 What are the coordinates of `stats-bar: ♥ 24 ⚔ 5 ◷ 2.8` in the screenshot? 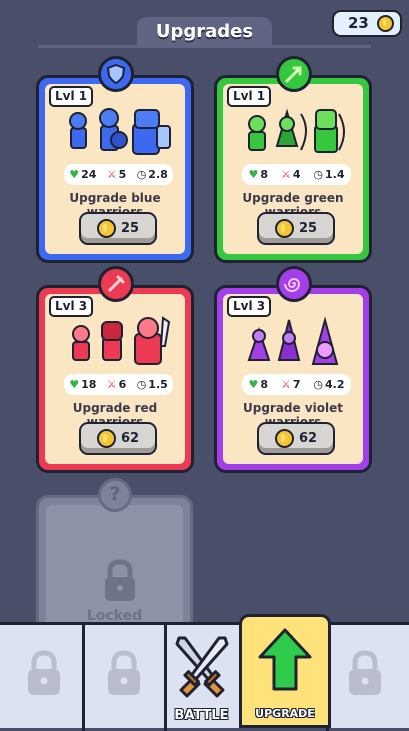 It's located at (118, 174).